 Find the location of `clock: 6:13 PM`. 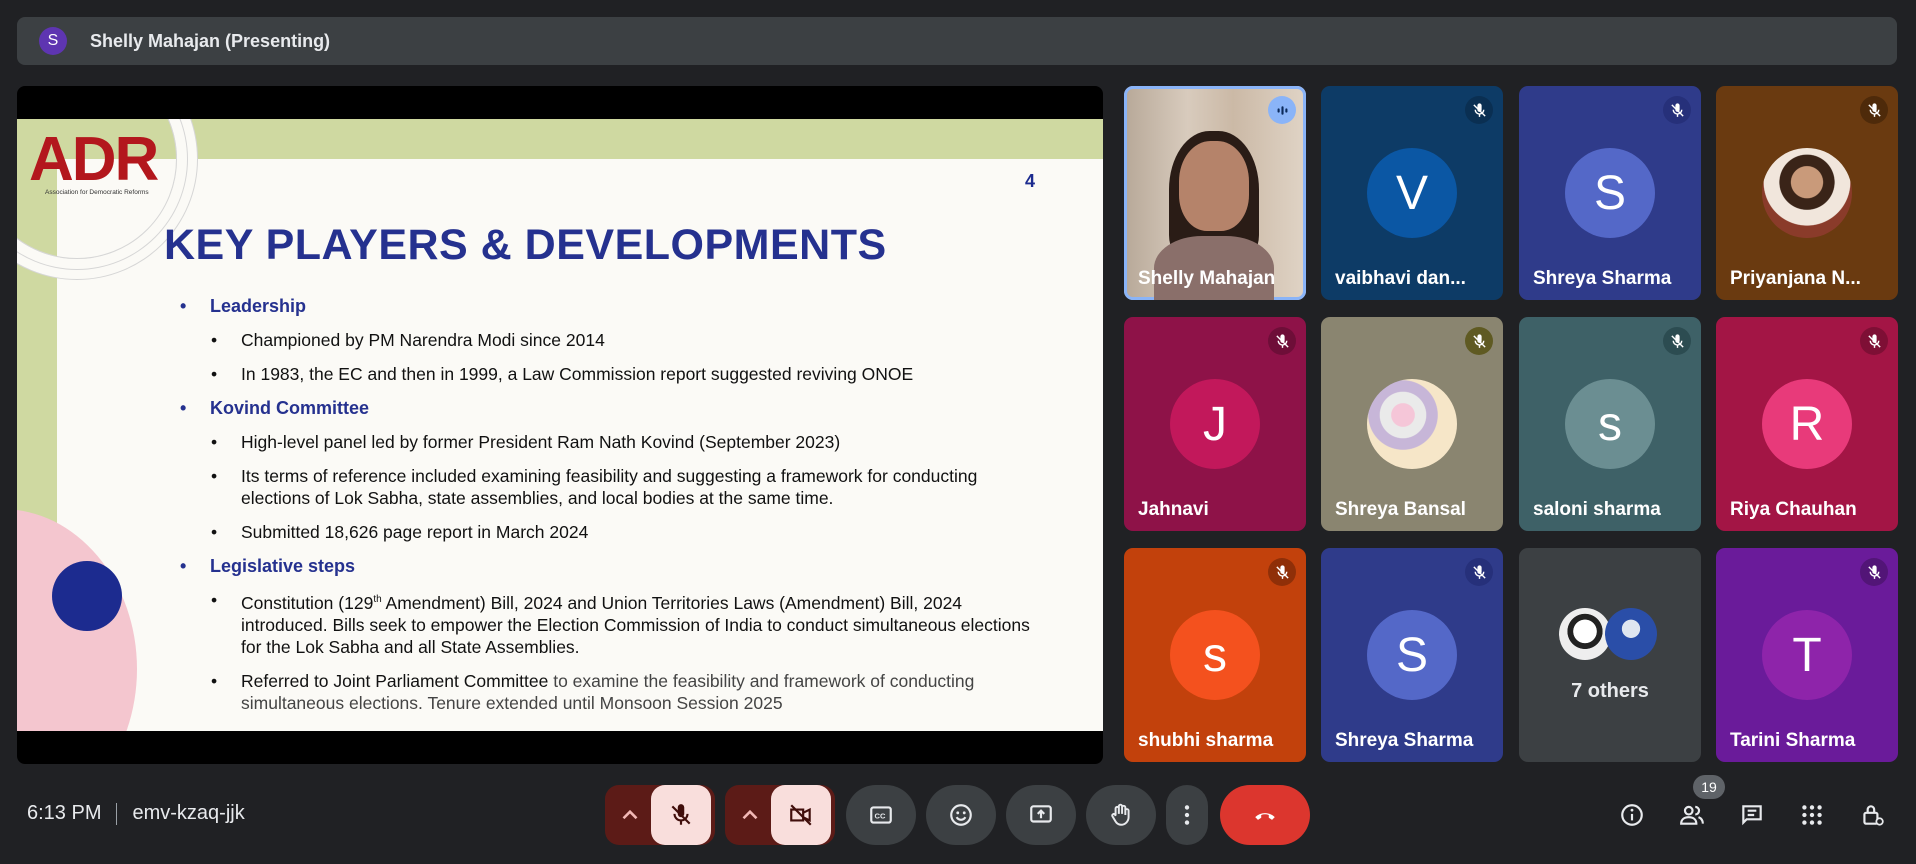

clock: 6:13 PM is located at coordinates (64, 813).